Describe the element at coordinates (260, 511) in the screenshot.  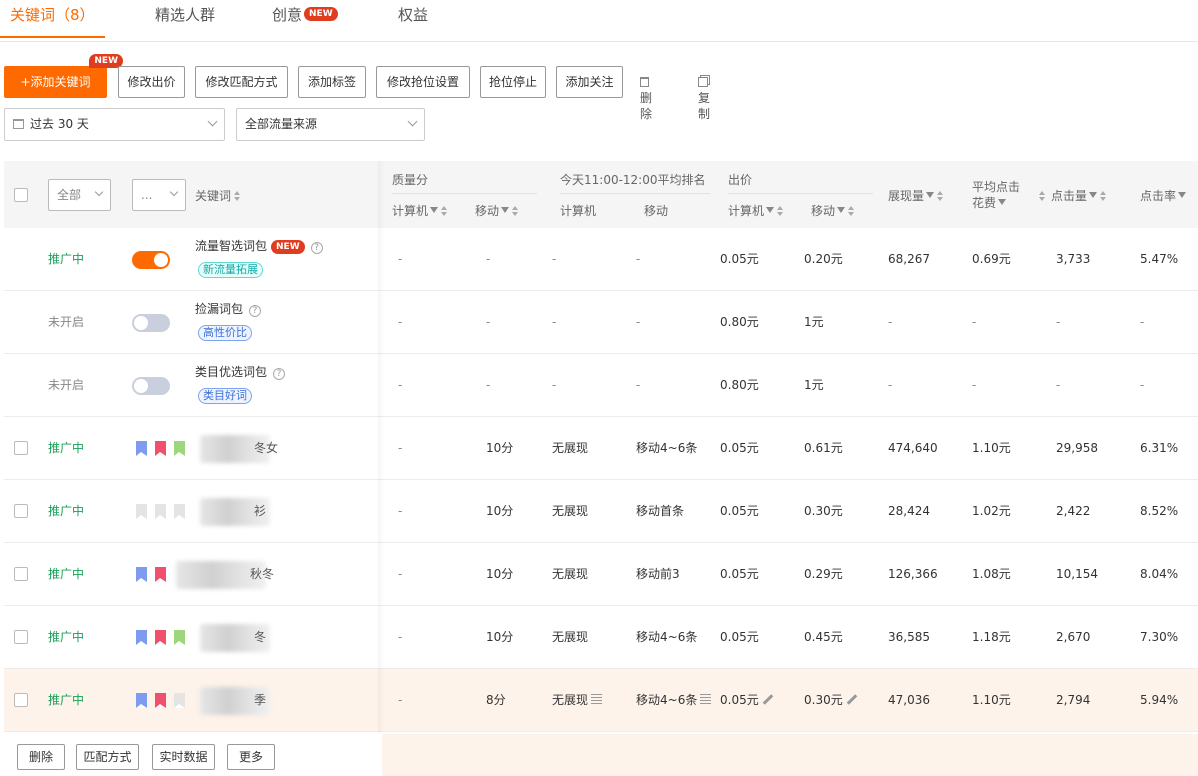
I see `keyword-text: 衫` at that location.